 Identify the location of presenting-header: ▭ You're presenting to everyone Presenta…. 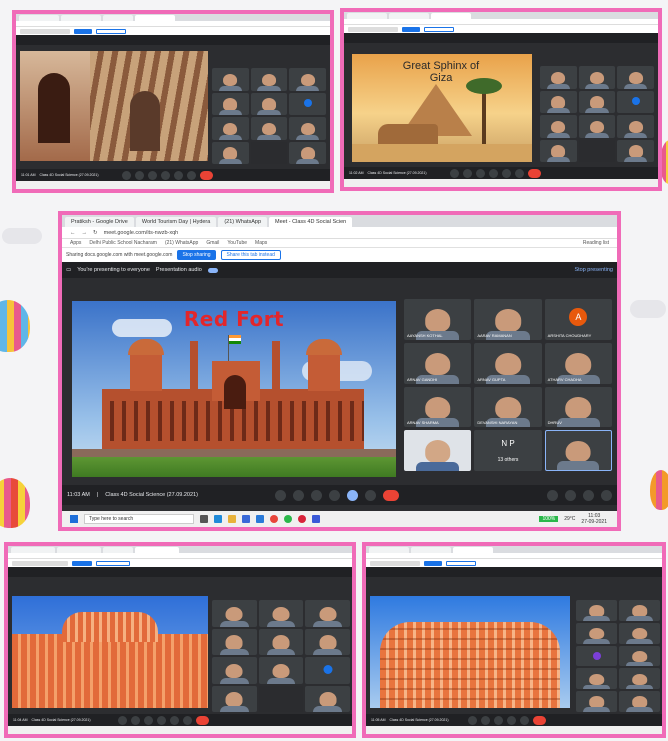
(339, 270).